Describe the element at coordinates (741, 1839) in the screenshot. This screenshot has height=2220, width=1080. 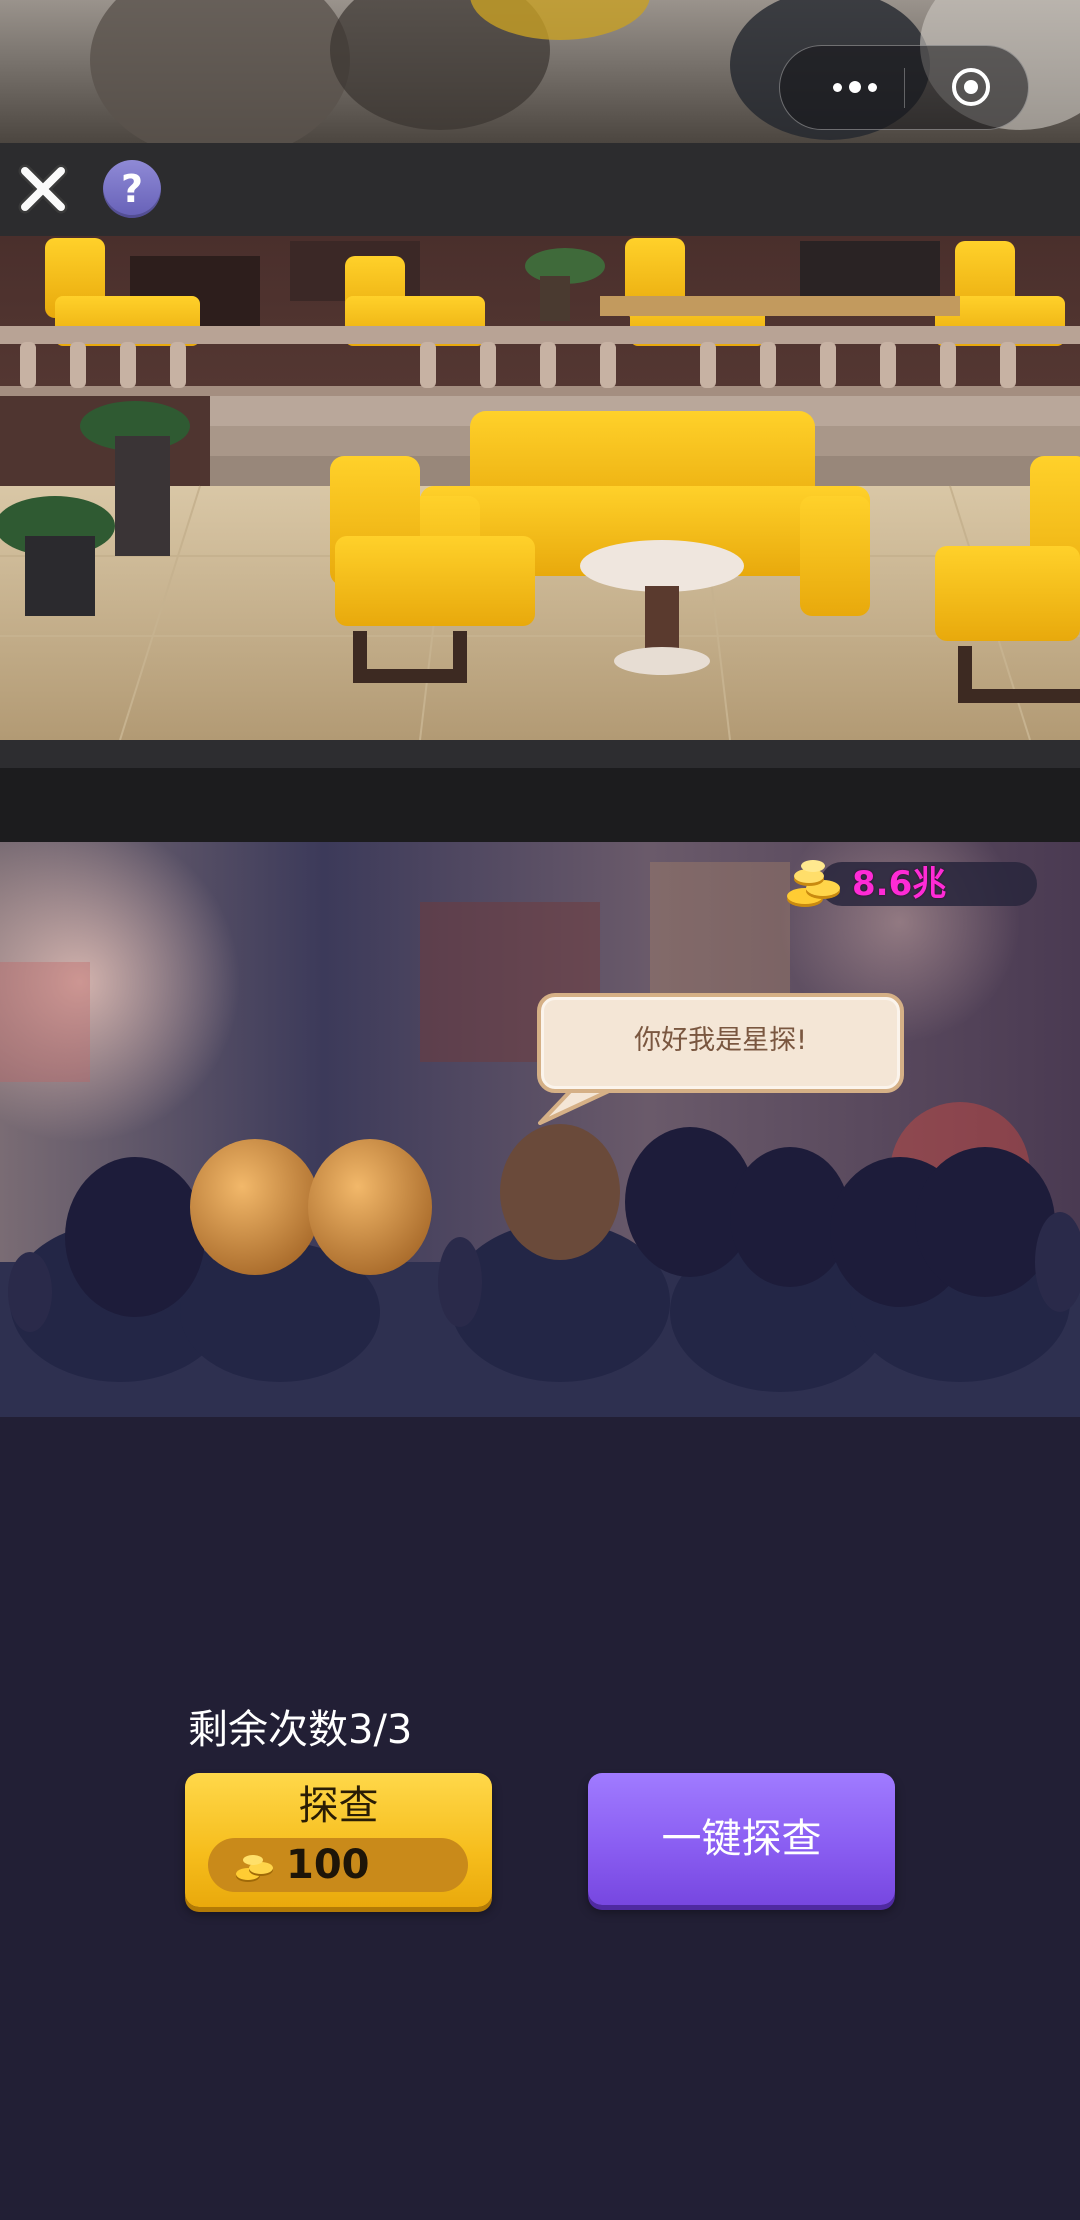
I see `one-click-investigate-button: 一键探查` at that location.